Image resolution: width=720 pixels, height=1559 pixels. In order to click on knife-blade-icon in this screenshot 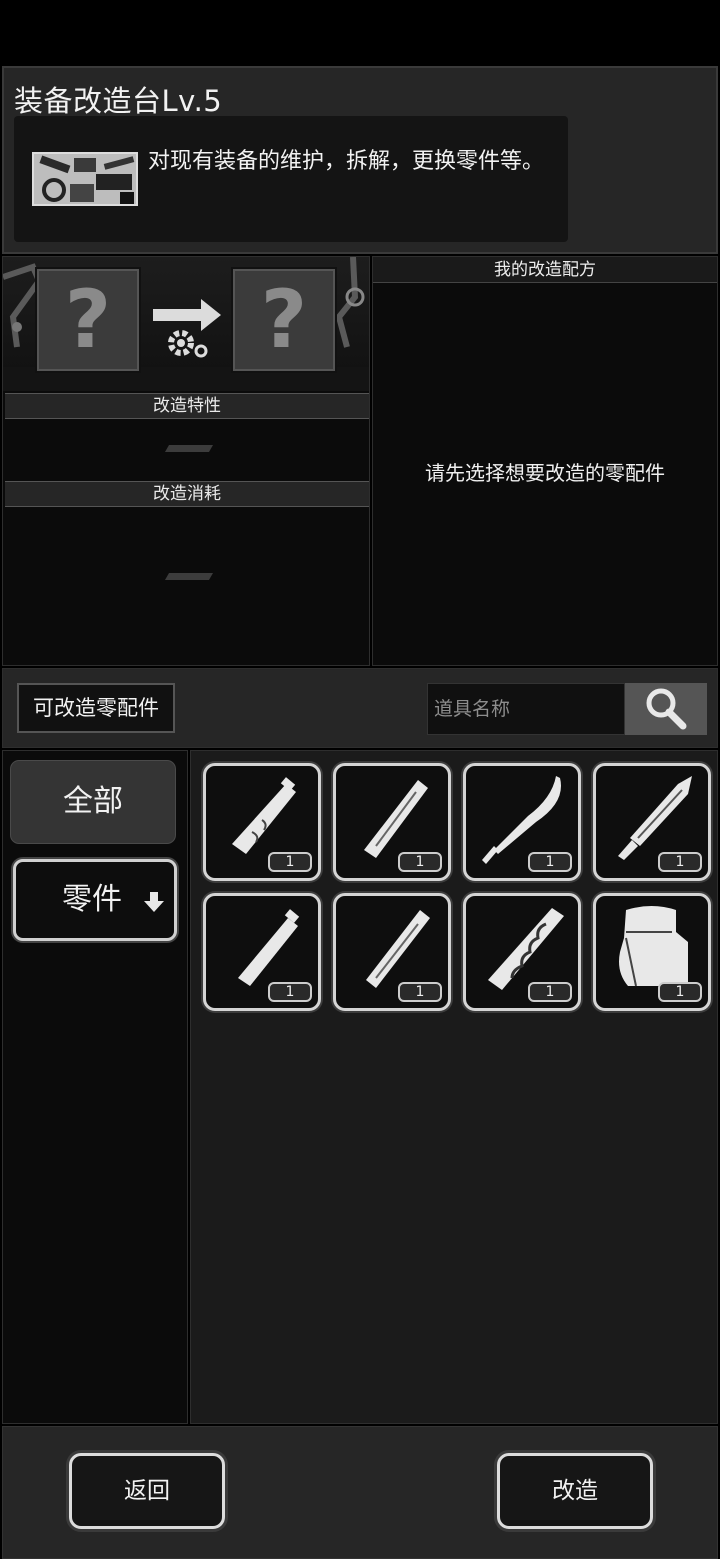, I will do `click(655, 818)`.